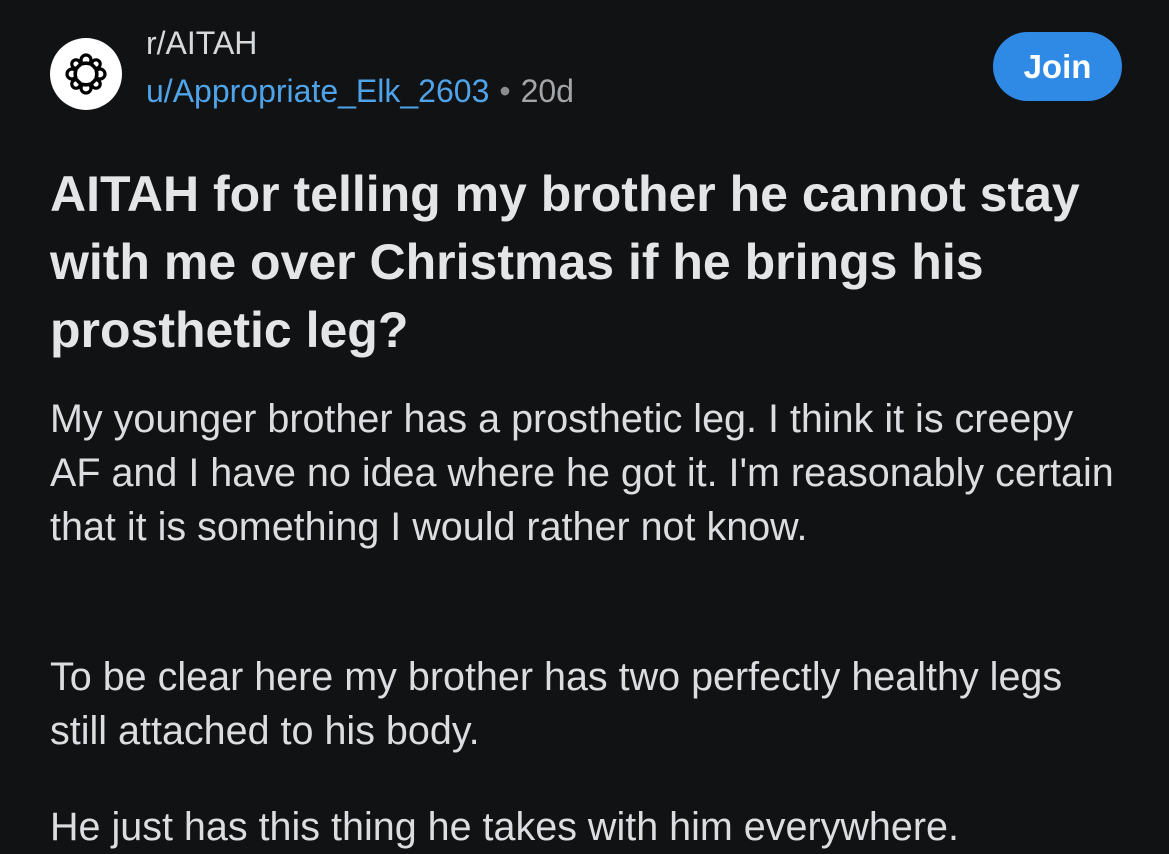 This screenshot has height=854, width=1169. What do you see at coordinates (1057, 66) in the screenshot?
I see `join-button: Join` at bounding box center [1057, 66].